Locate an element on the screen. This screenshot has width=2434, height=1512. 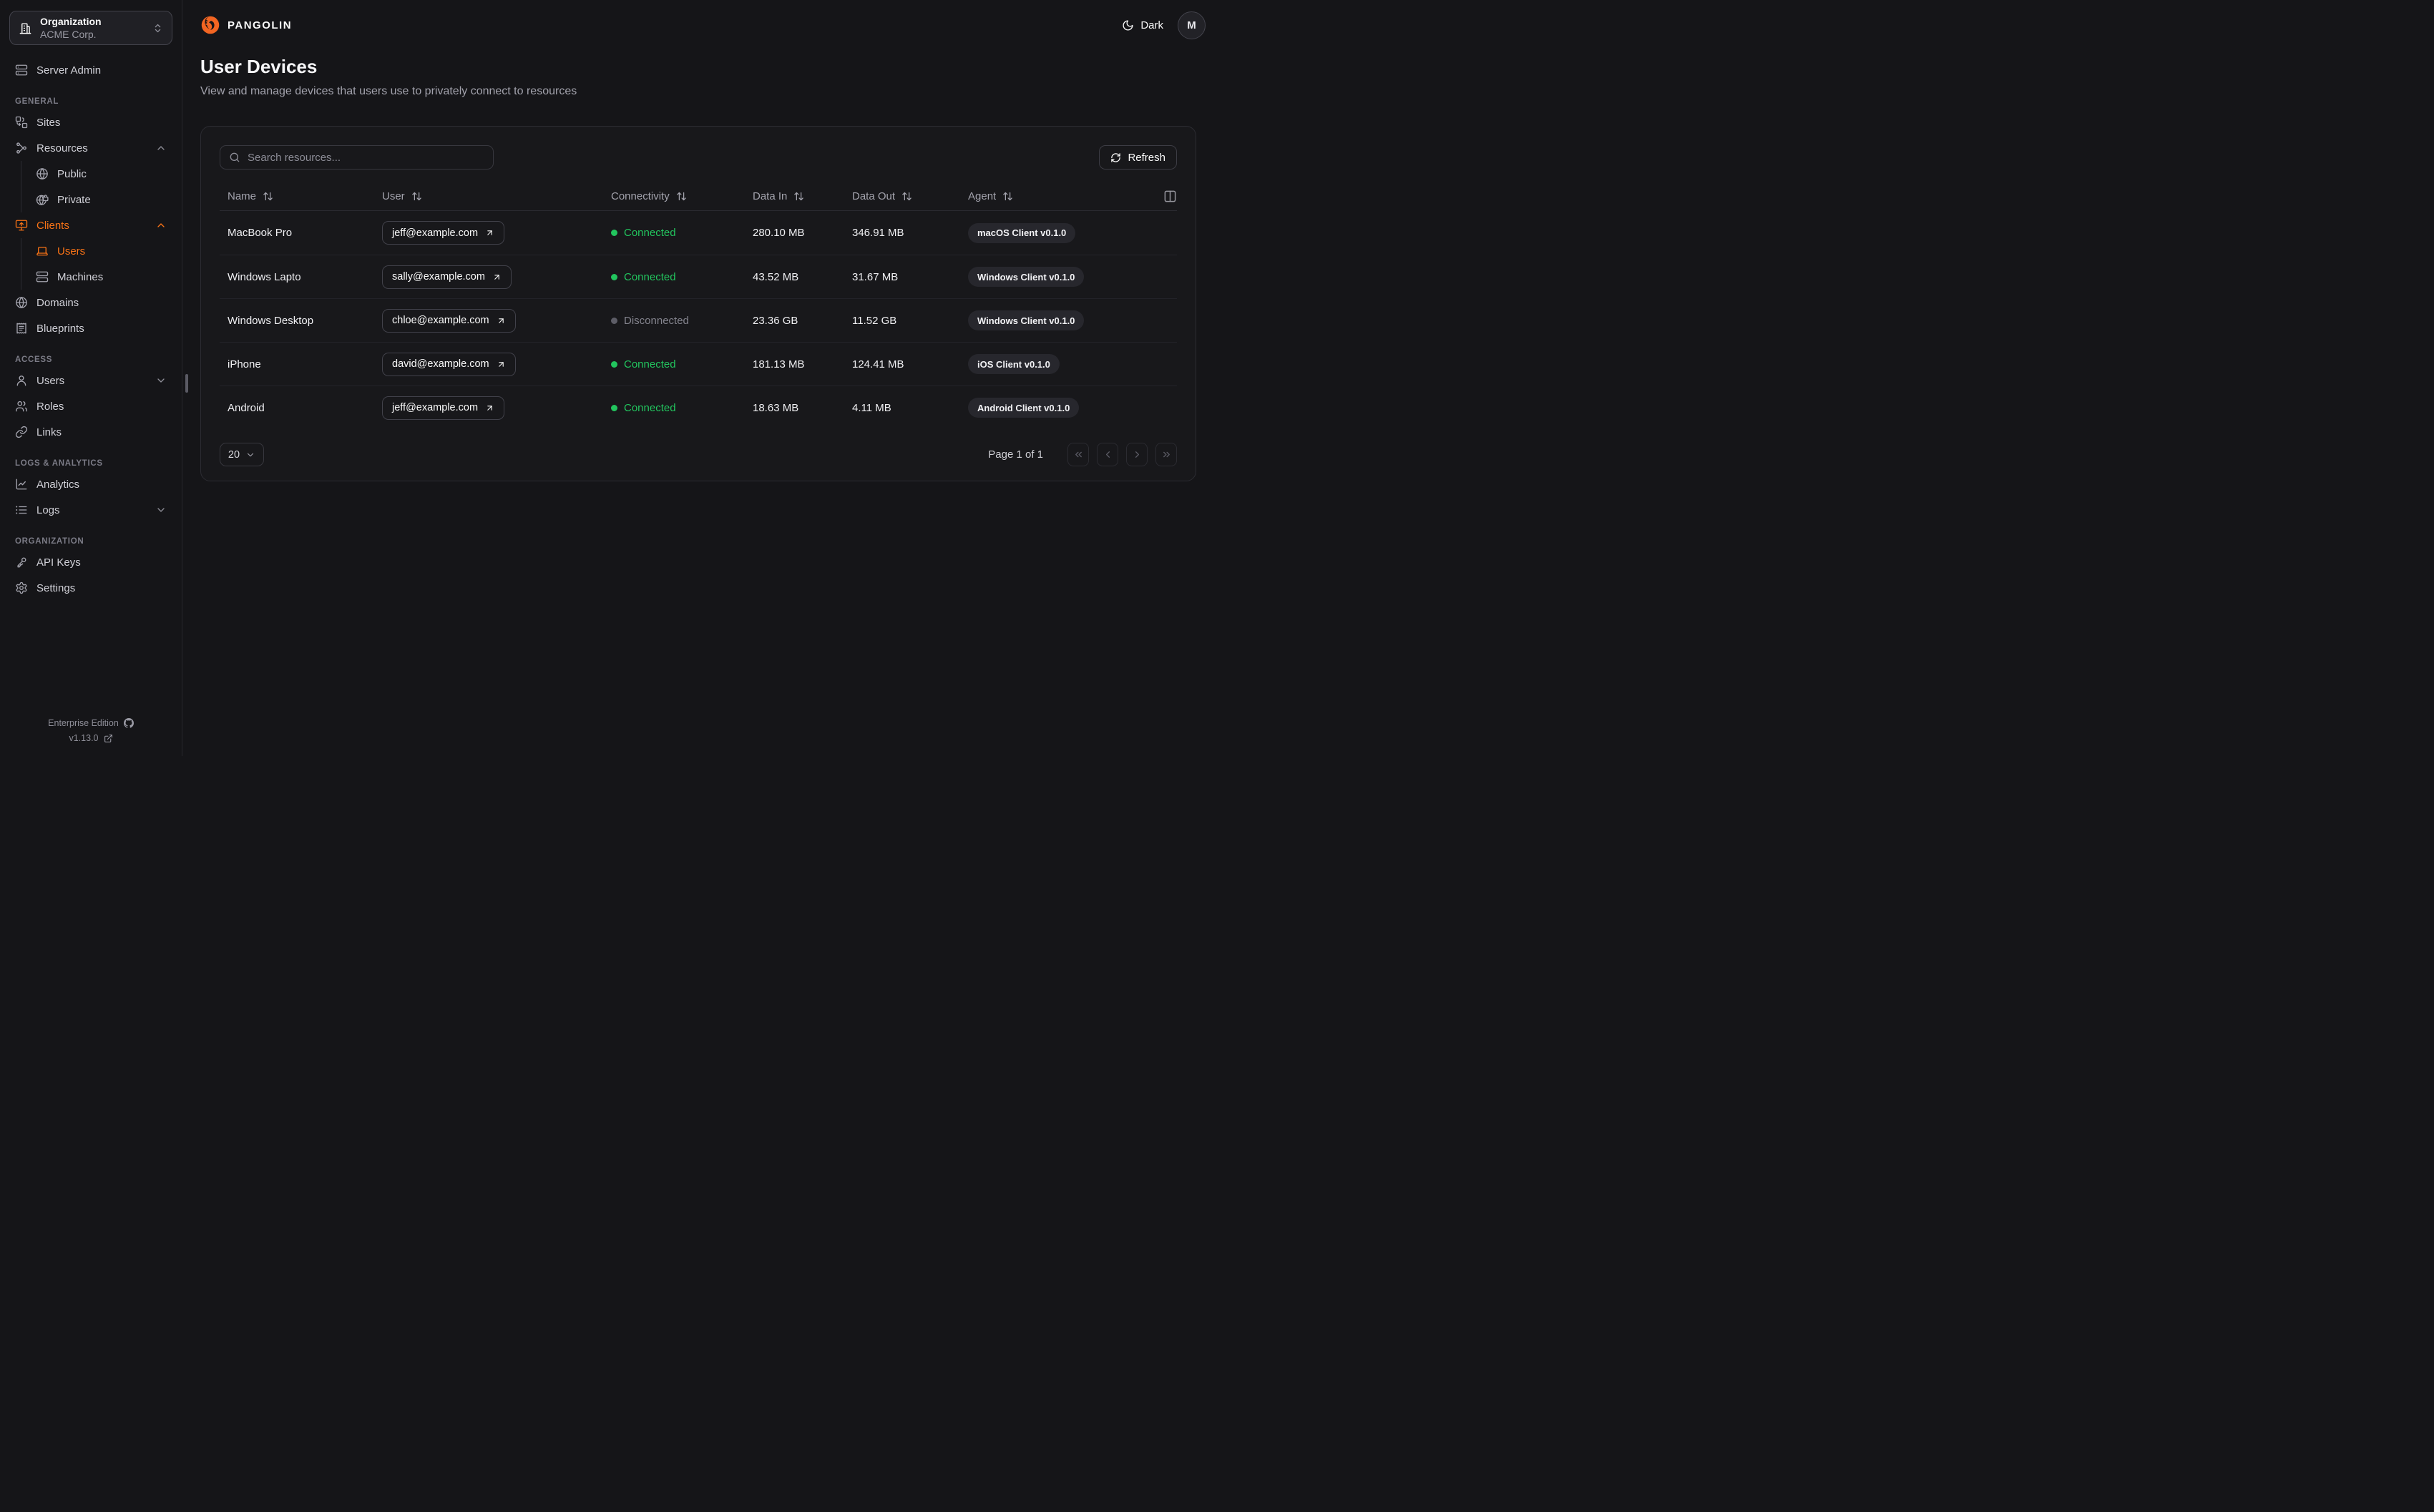
columns-icon is located at coordinates (1170, 196).